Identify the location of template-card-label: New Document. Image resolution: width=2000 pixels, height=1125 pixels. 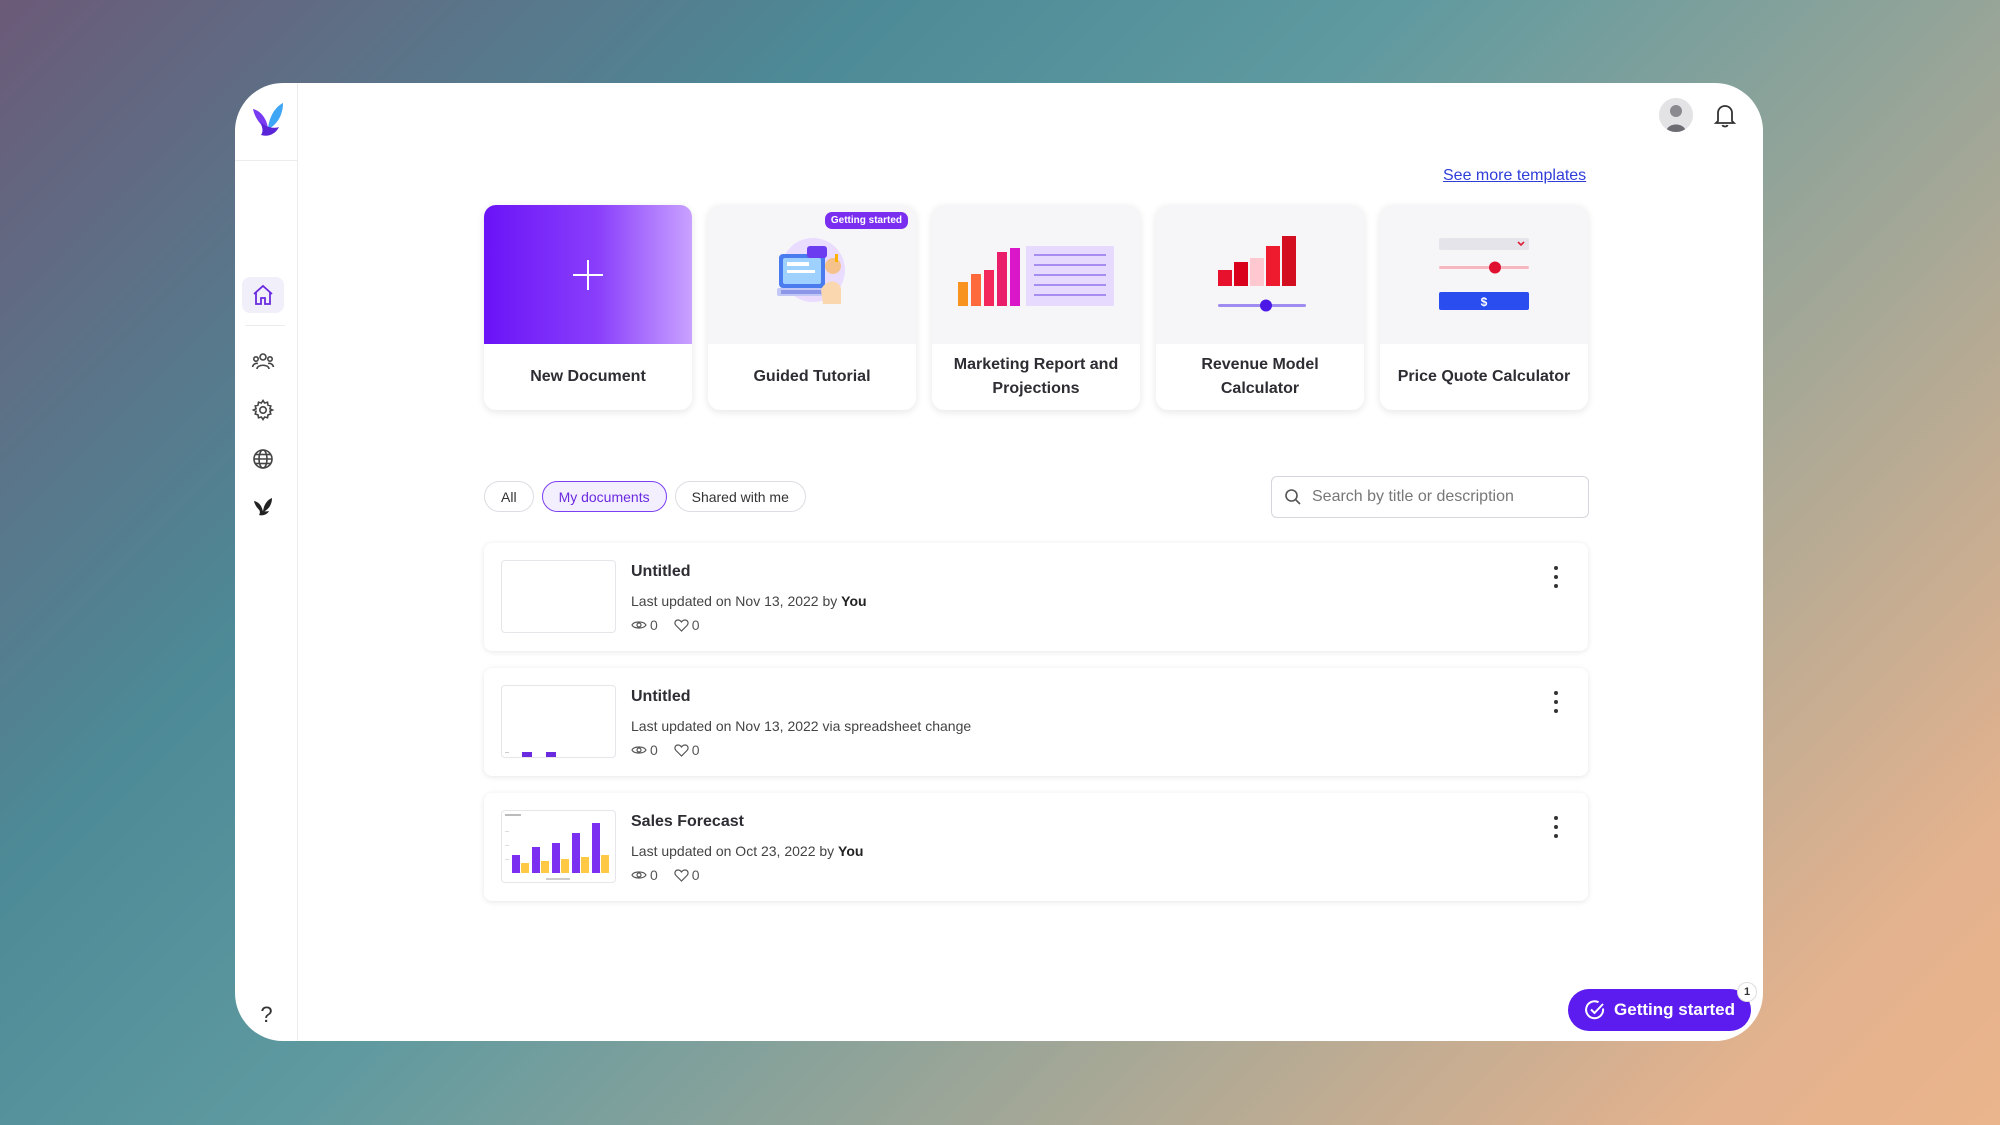
(588, 376).